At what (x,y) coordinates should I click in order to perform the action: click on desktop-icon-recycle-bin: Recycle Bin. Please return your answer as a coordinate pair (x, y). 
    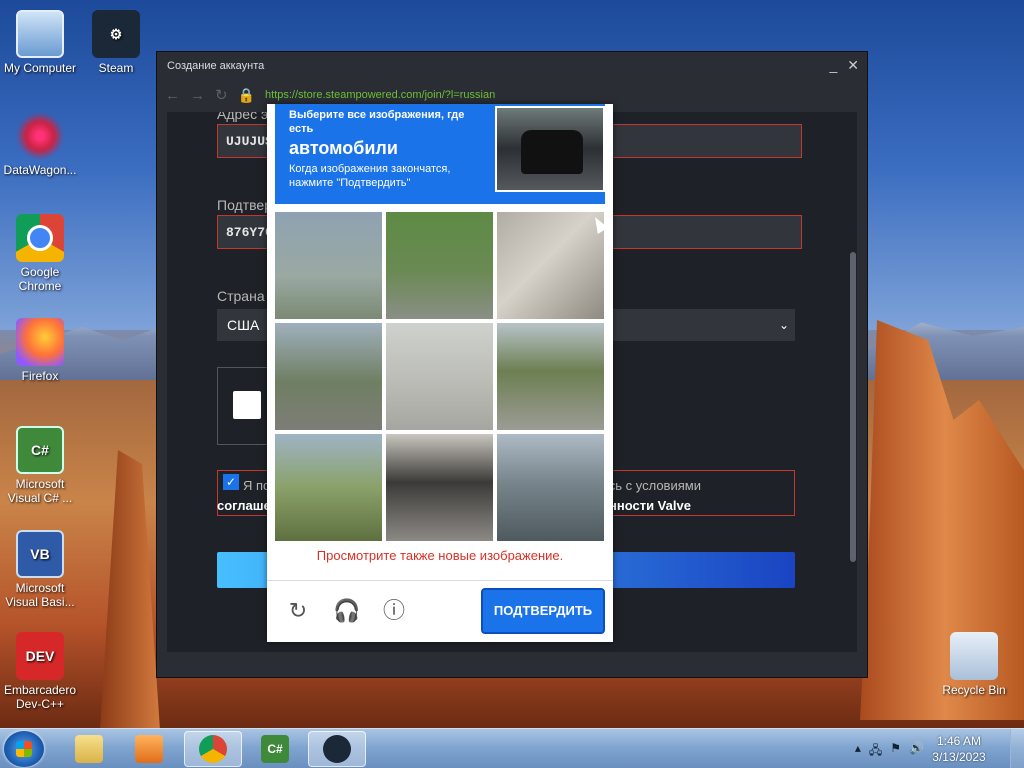
    Looking at the image, I should click on (974, 664).